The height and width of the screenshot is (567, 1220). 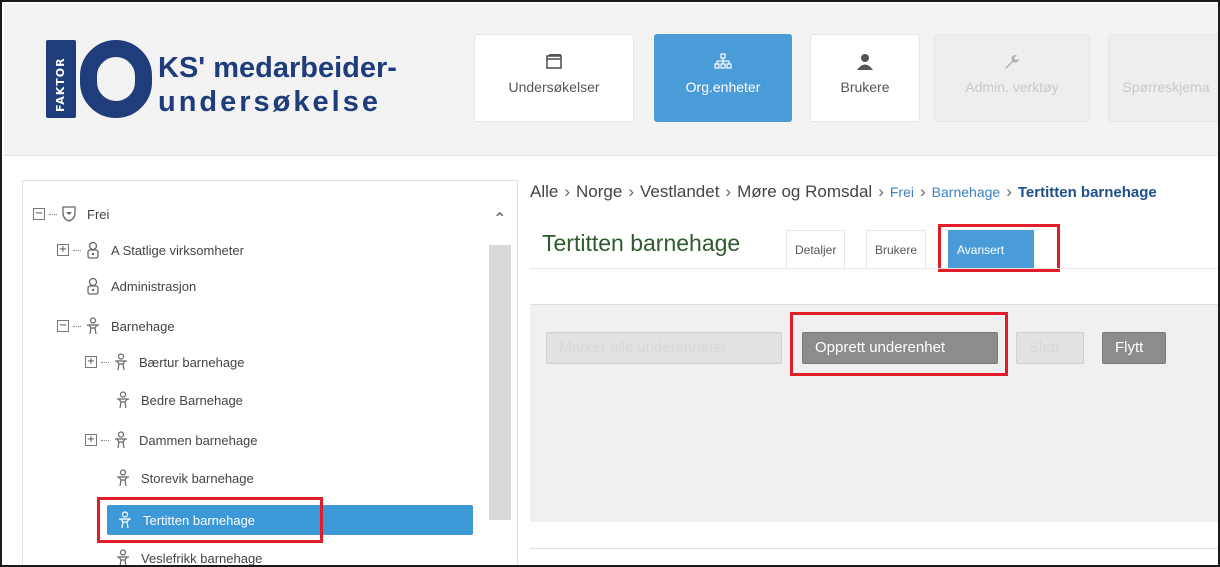 What do you see at coordinates (902, 192) in the screenshot?
I see `breadcrumb-link: Frei` at bounding box center [902, 192].